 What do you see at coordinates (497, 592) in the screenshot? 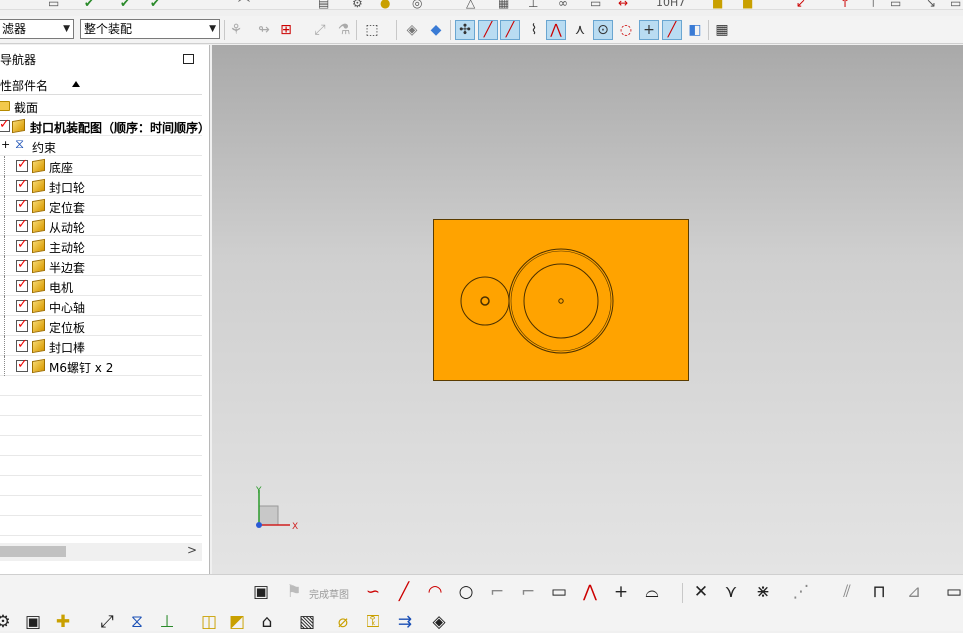
I see `fillet-icon: ⌐` at bounding box center [497, 592].